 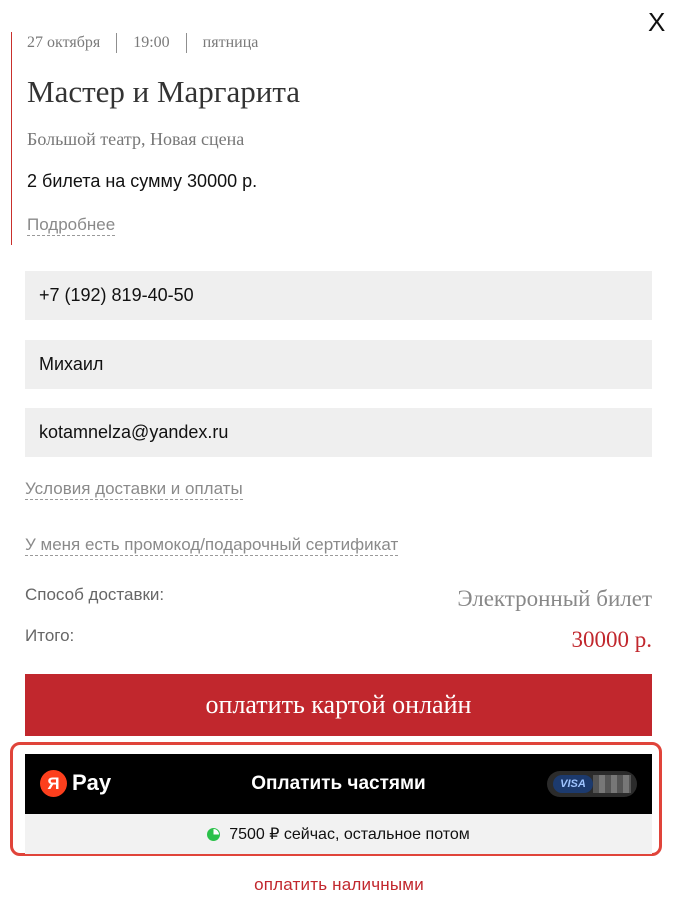 I want to click on split-pie-icon, so click(x=214, y=834).